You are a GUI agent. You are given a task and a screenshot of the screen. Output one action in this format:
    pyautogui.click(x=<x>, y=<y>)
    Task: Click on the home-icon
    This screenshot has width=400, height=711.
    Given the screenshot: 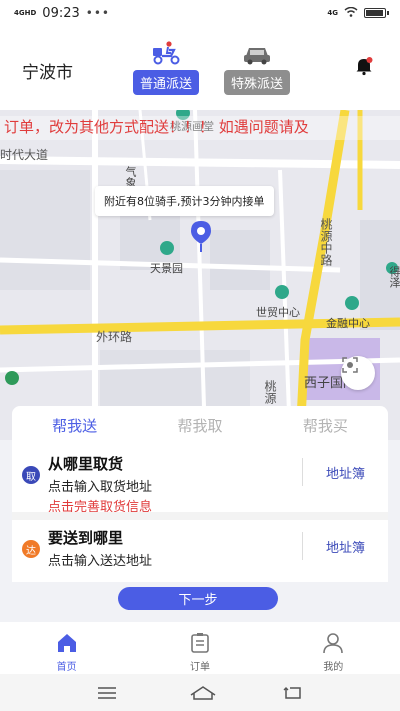 What is the action you would take?
    pyautogui.click(x=67, y=643)
    